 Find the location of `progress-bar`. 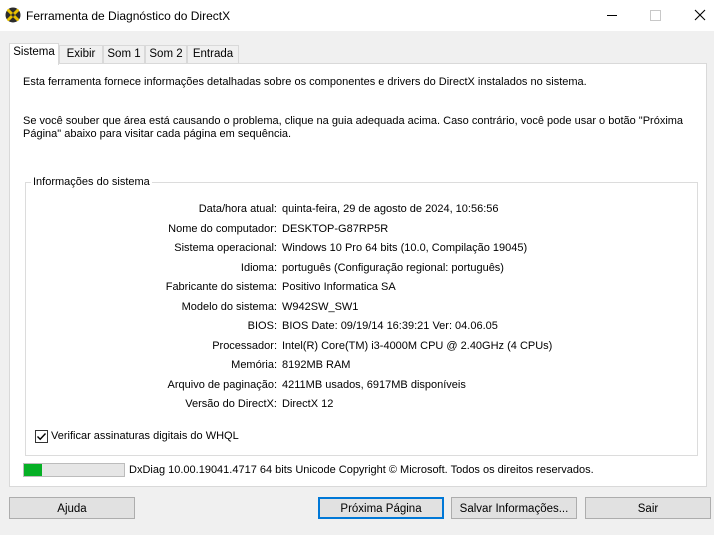

progress-bar is located at coordinates (74, 470).